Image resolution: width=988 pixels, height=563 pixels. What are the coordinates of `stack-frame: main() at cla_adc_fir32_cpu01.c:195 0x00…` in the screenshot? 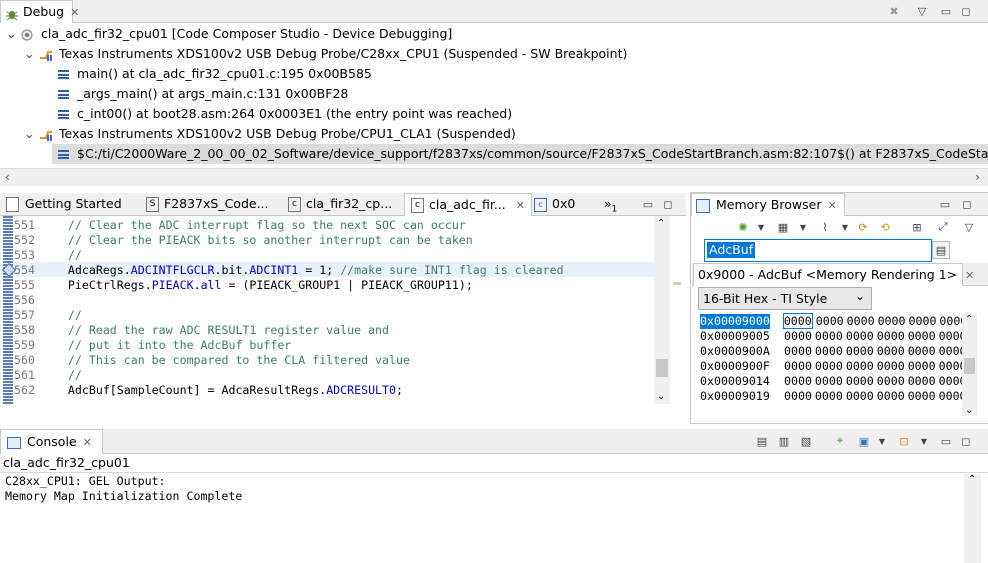 It's located at (215, 74).